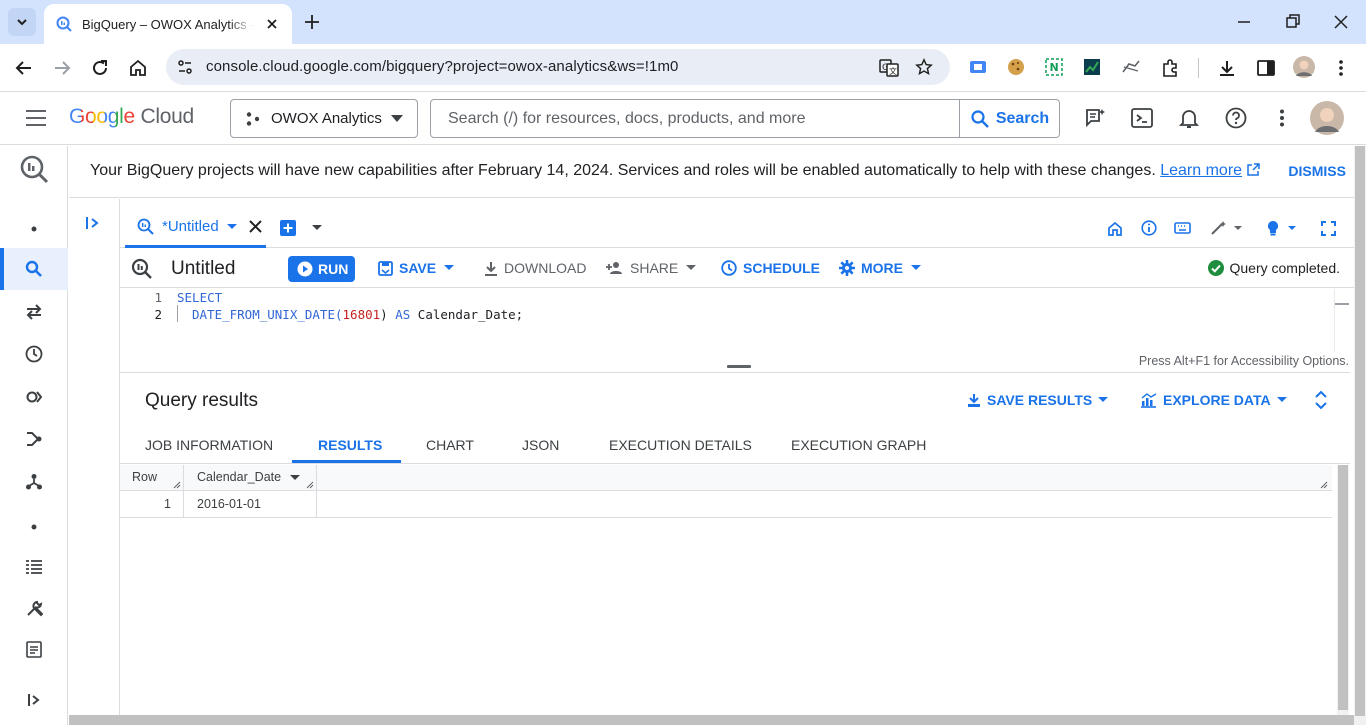  What do you see at coordinates (350, 445) in the screenshot?
I see `tab-results: RESULTS` at bounding box center [350, 445].